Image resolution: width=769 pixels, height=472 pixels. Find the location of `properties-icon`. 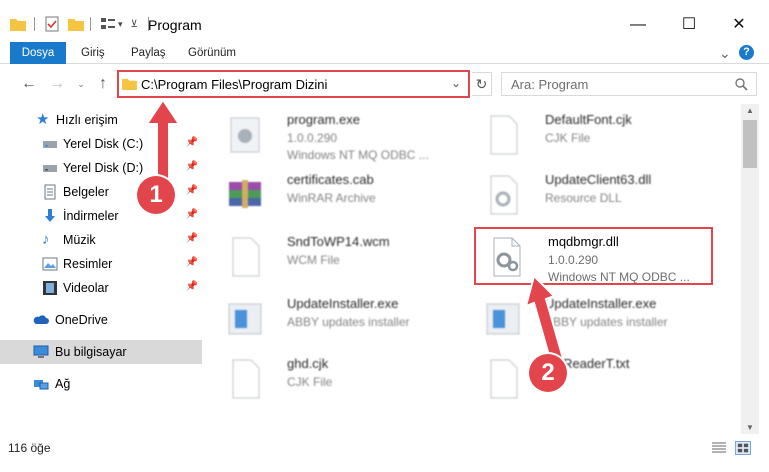

properties-icon is located at coordinates (52, 24).